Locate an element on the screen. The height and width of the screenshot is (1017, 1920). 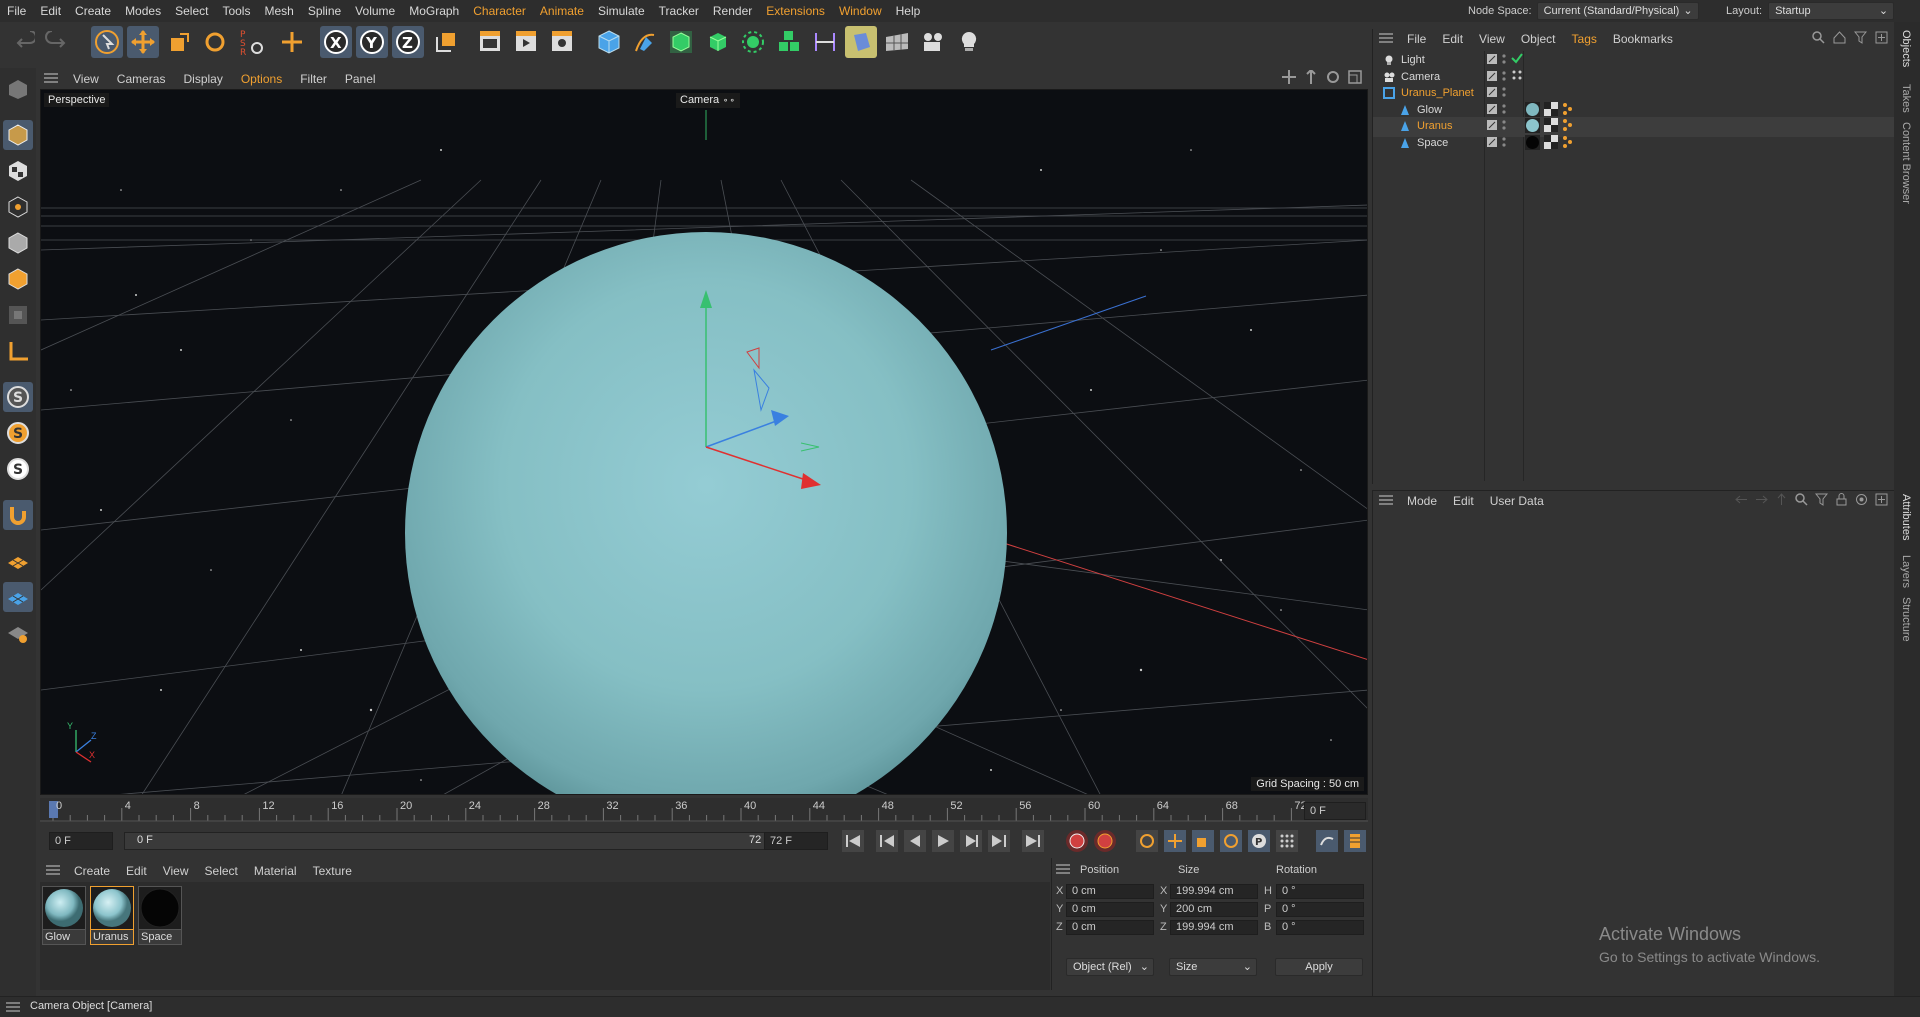
live-selection-icon is located at coordinates (107, 42).